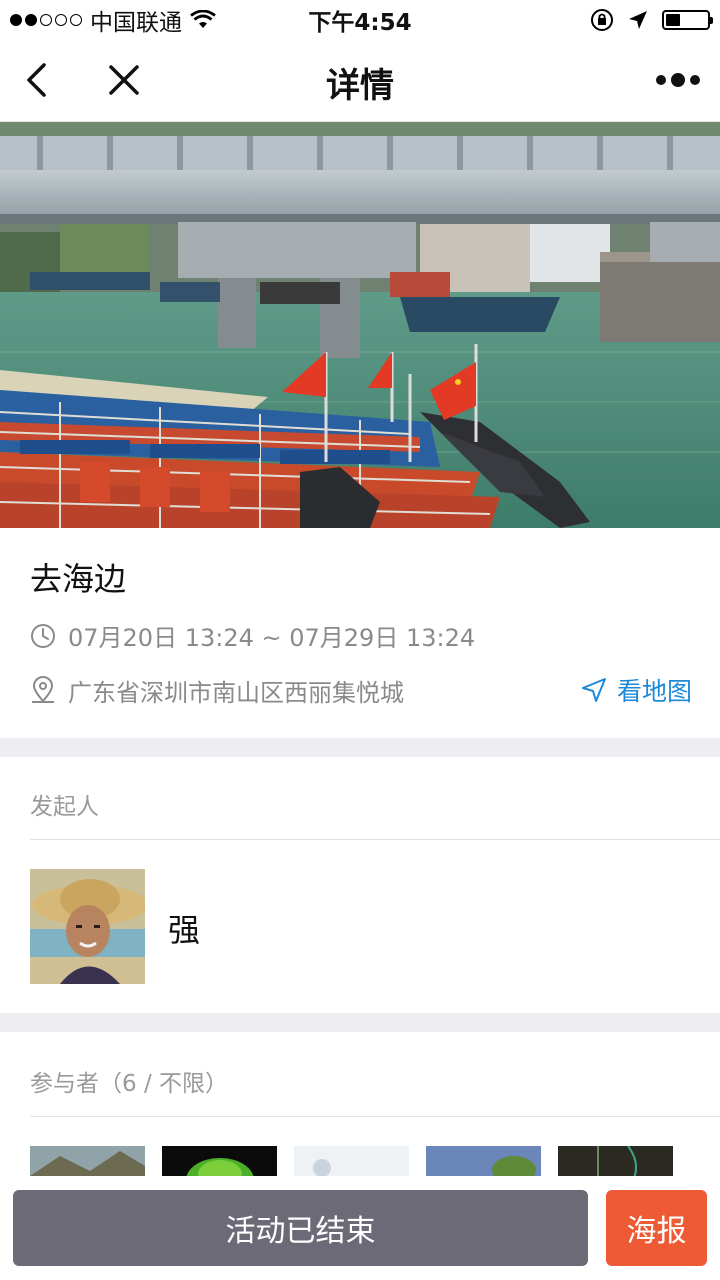 The height and width of the screenshot is (1280, 720). I want to click on status-right, so click(651, 20).